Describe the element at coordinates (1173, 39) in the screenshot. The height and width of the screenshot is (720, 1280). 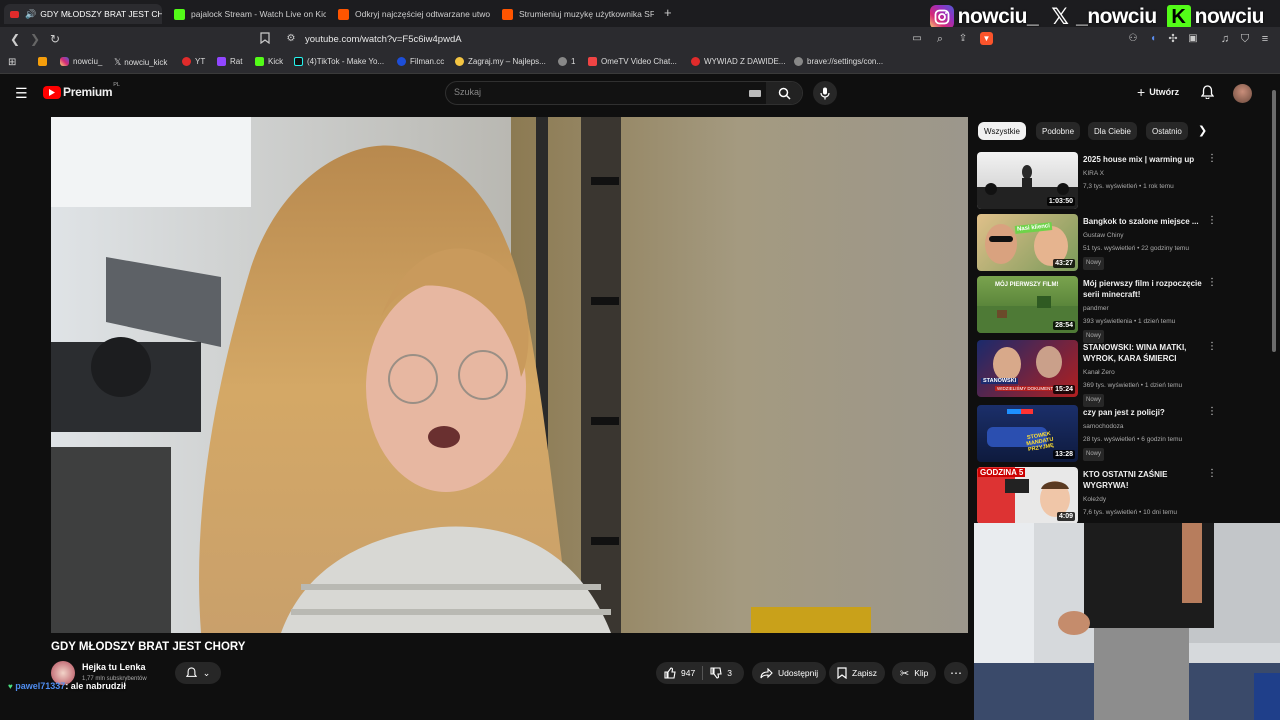
I see `puzzle-icon: ✣` at that location.